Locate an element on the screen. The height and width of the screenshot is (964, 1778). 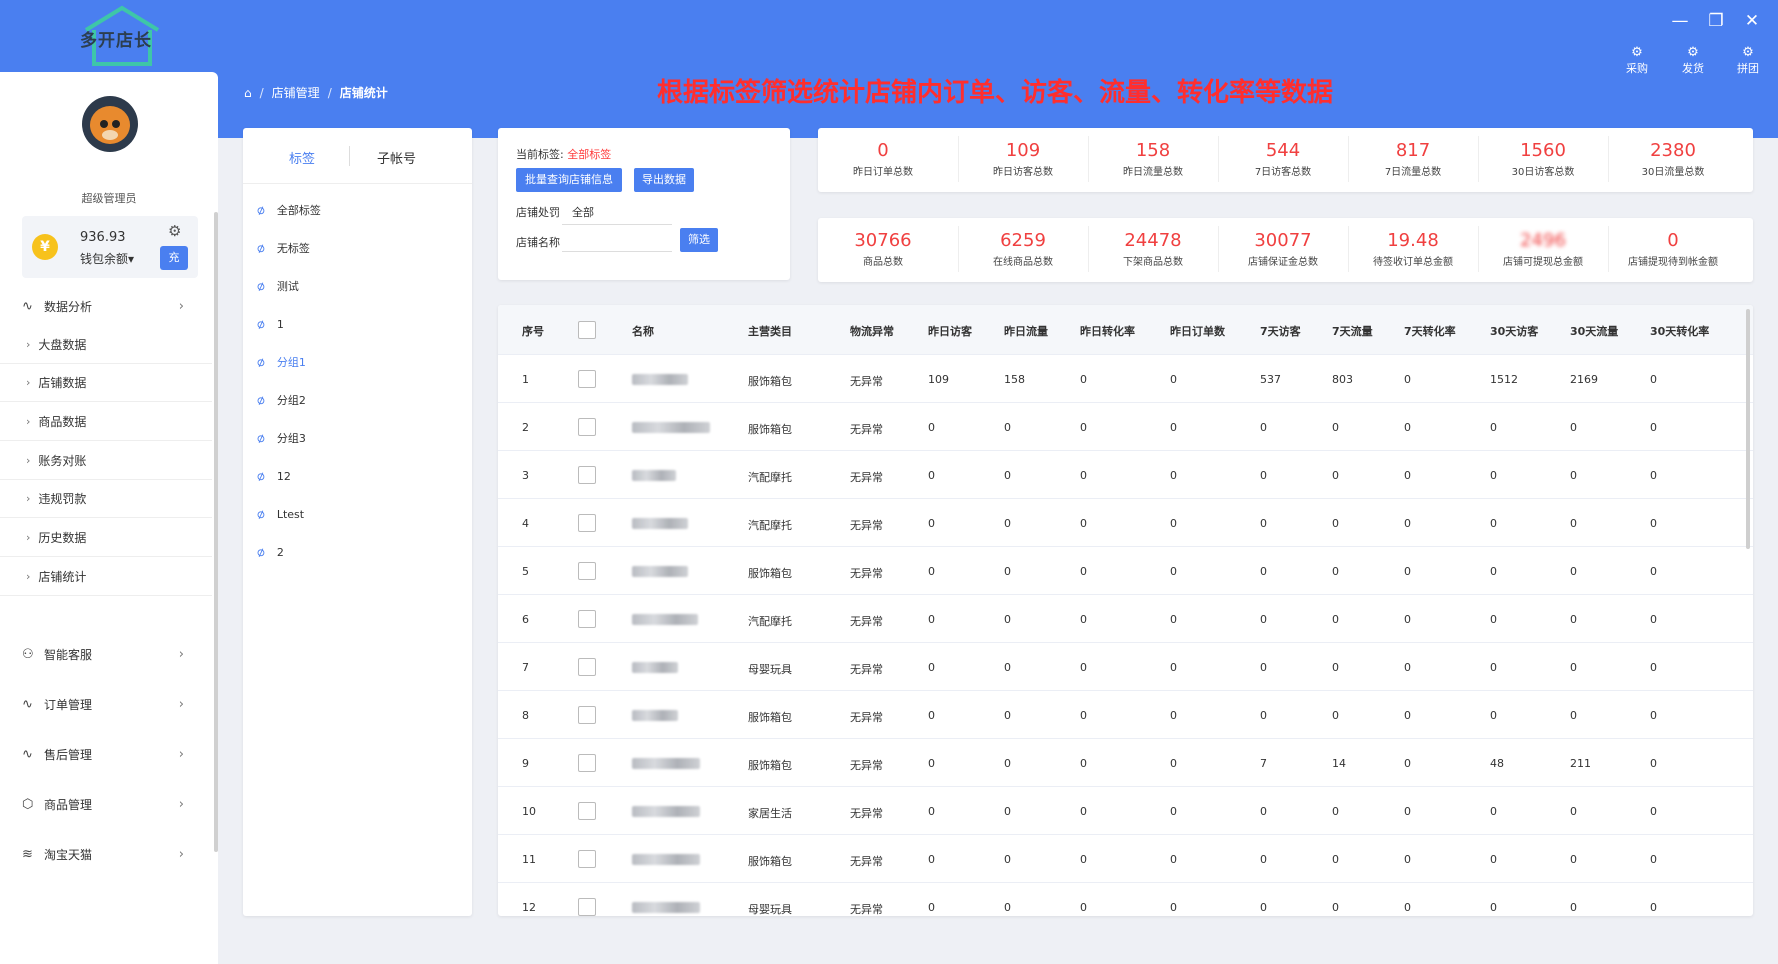
menu-data-analysis: ∿ 数据分析 › is located at coordinates (107, 306).